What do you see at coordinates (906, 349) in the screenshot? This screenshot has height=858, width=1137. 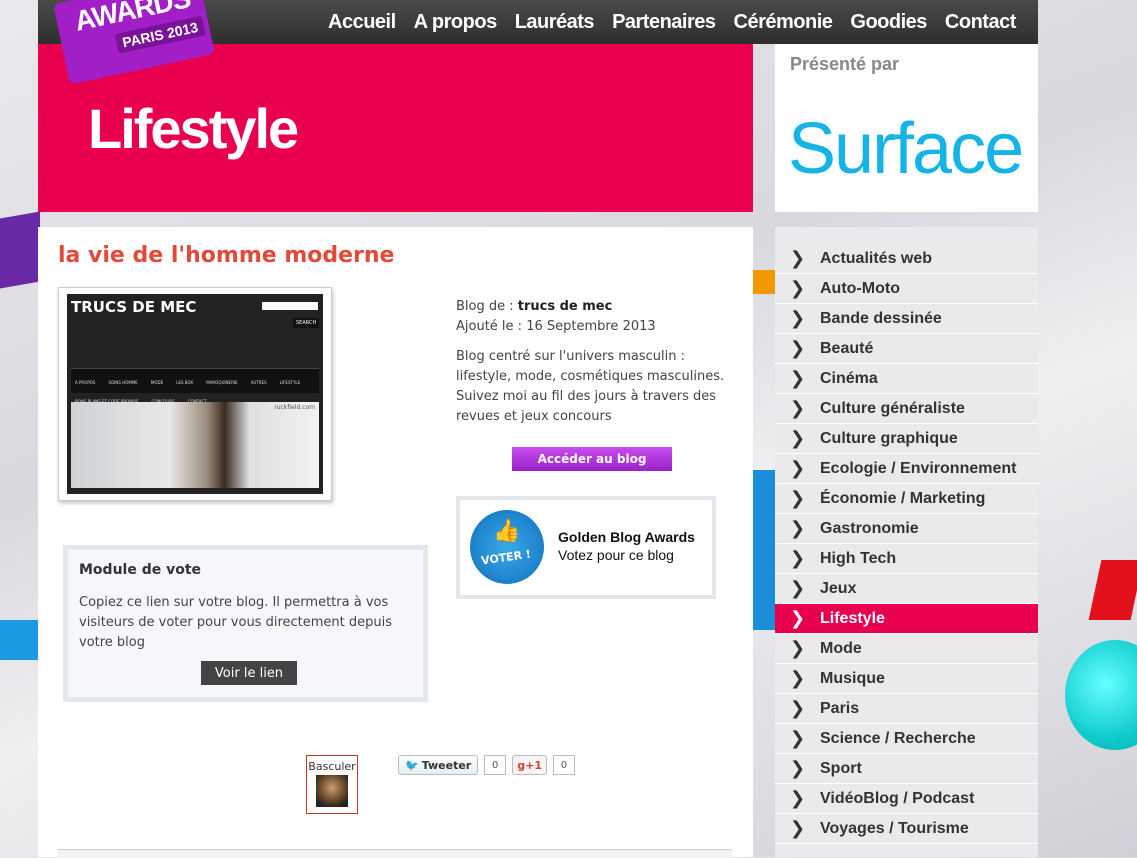 I see `sidebar-item-beauté: ❯ Beauté` at bounding box center [906, 349].